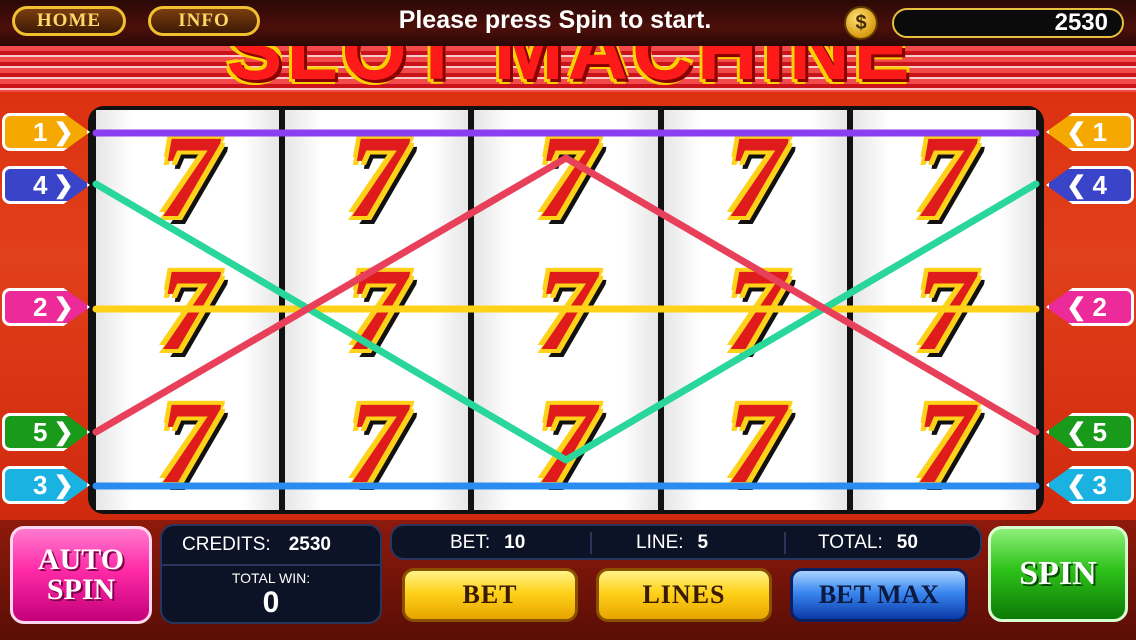 The height and width of the screenshot is (640, 1136). Describe the element at coordinates (271, 578) in the screenshot. I see `total-win-label: TOTAL WIN:` at that location.